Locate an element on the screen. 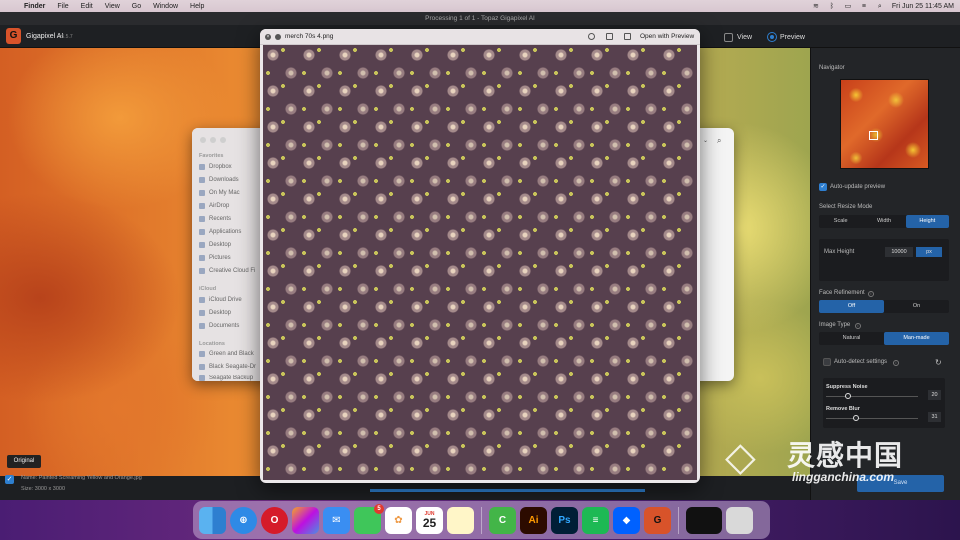 The height and width of the screenshot is (540, 960). sidebar-item-seagate-backup: Seagate Backup is located at coordinates (226, 378).